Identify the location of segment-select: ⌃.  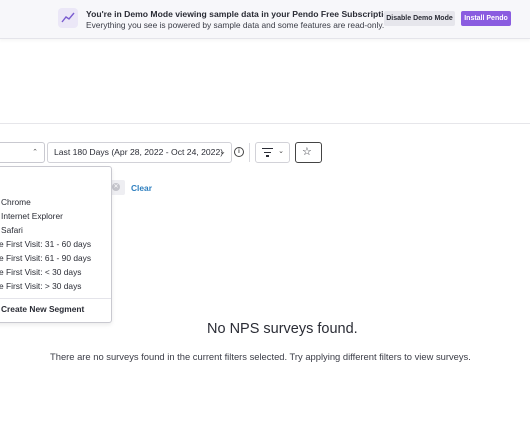
(22, 152).